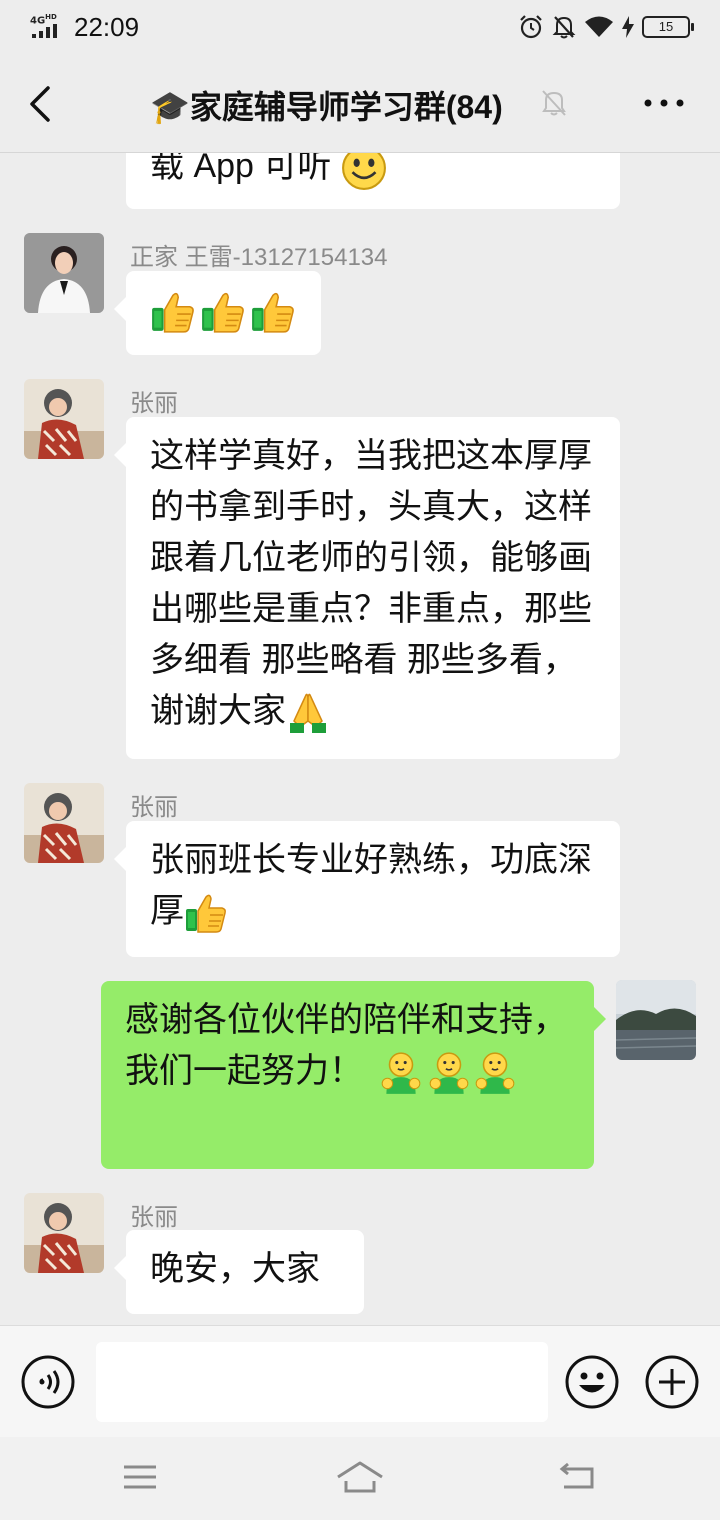 This screenshot has width=720, height=1520. I want to click on clock: 22:09, so click(107, 27).